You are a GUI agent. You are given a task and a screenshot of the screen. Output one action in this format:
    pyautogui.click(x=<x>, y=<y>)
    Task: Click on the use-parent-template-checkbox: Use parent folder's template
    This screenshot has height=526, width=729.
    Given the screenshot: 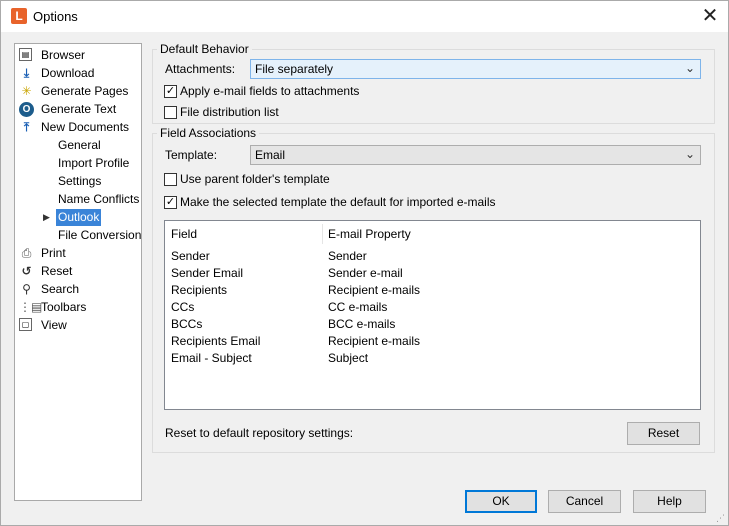 What is the action you would take?
    pyautogui.click(x=254, y=180)
    